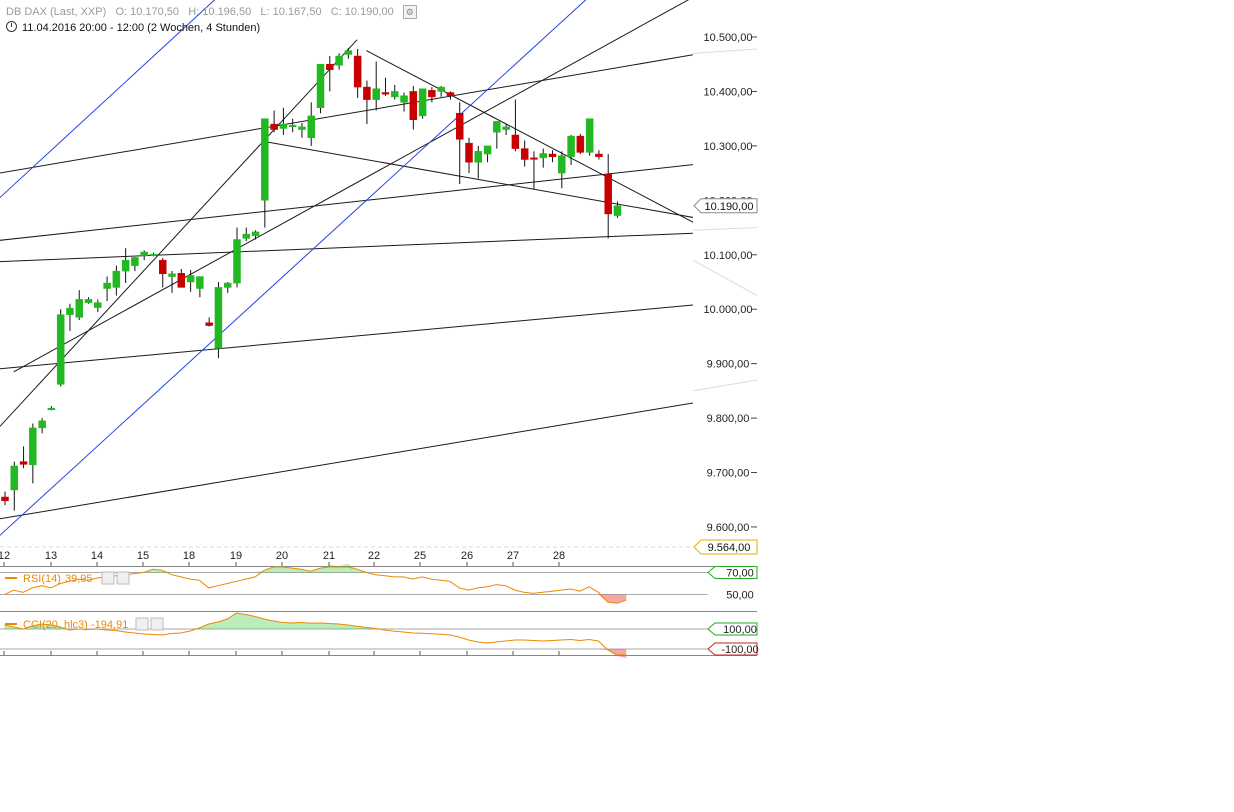 This screenshot has width=1234, height=812. I want to click on indicator-value: 39,95, so click(79, 579).